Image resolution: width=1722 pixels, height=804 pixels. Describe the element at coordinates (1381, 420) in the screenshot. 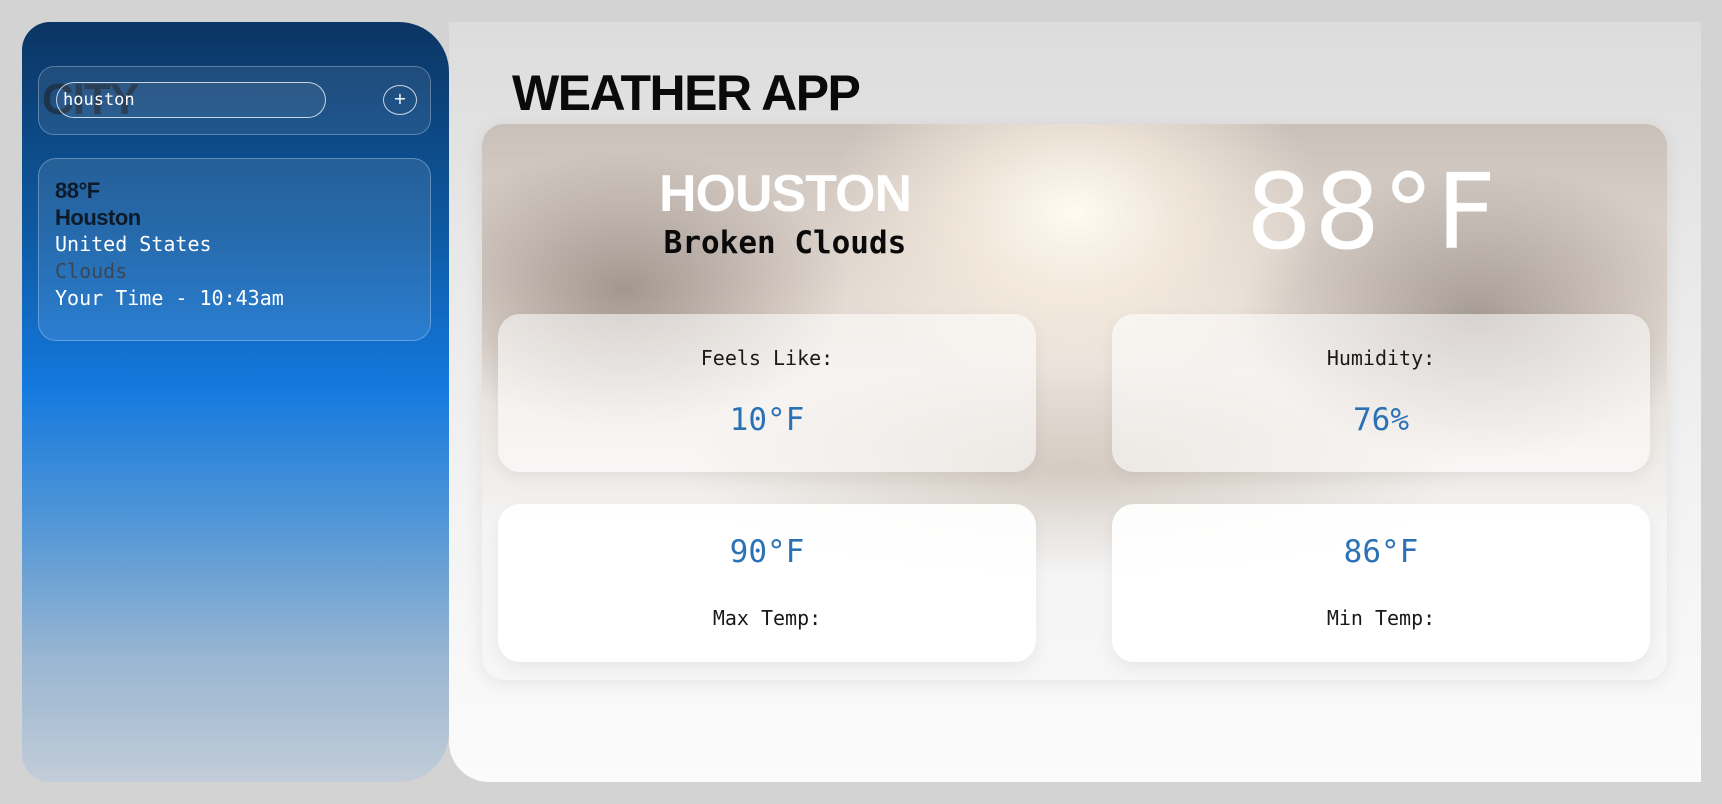

I see `humidity-value: 76%` at that location.